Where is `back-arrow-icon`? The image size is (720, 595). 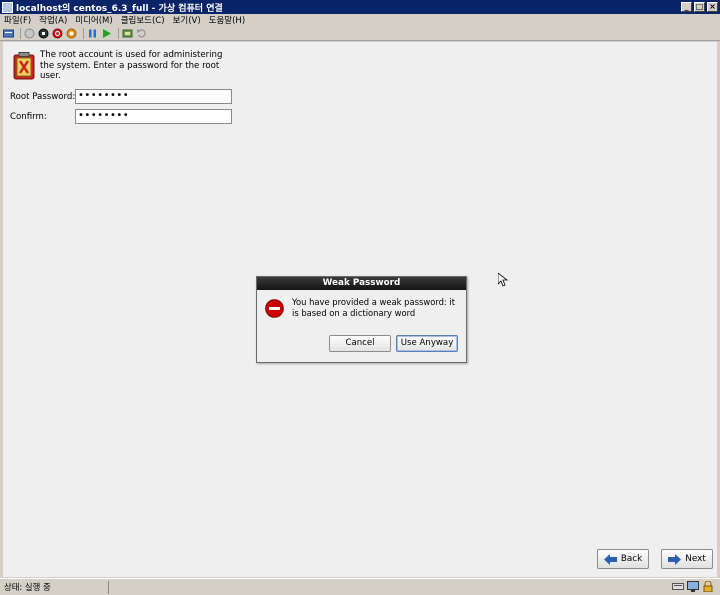 back-arrow-icon is located at coordinates (610, 559).